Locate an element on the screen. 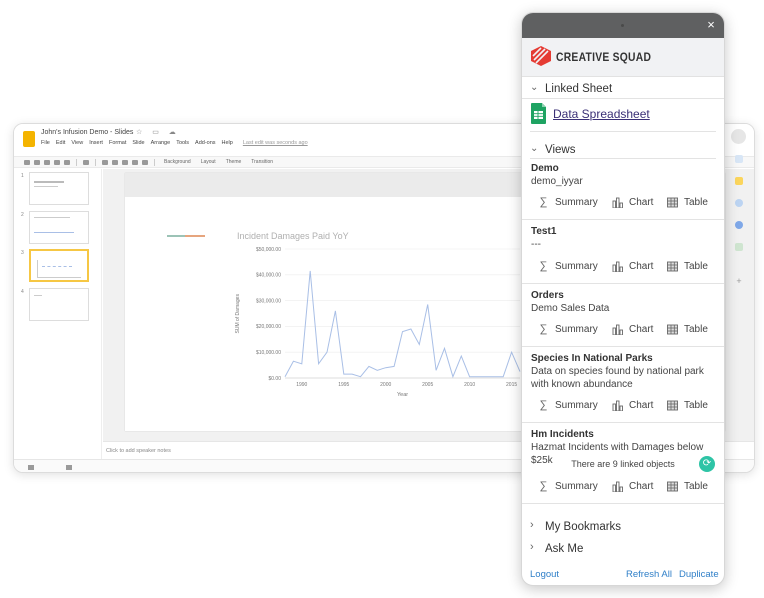 The image size is (764, 598). my-bookmarks-heading: My Bookmarks is located at coordinates (583, 527).